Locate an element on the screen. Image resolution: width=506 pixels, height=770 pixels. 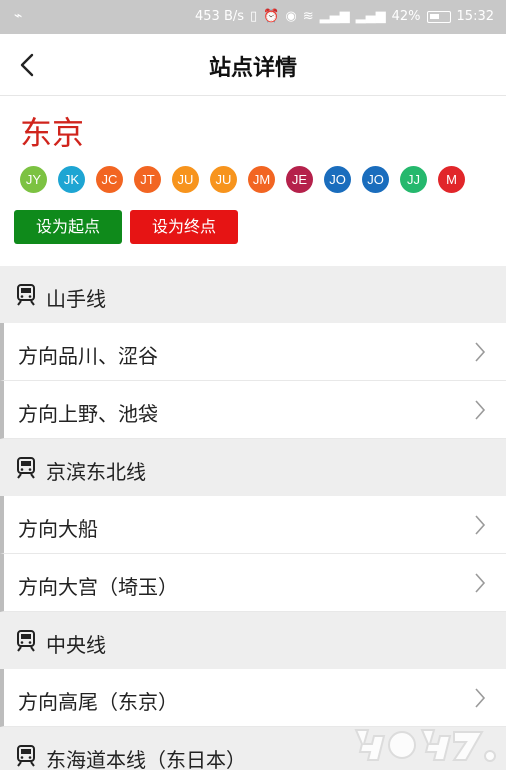
direction-row: 方向上野、池袋 is located at coordinates (253, 410).